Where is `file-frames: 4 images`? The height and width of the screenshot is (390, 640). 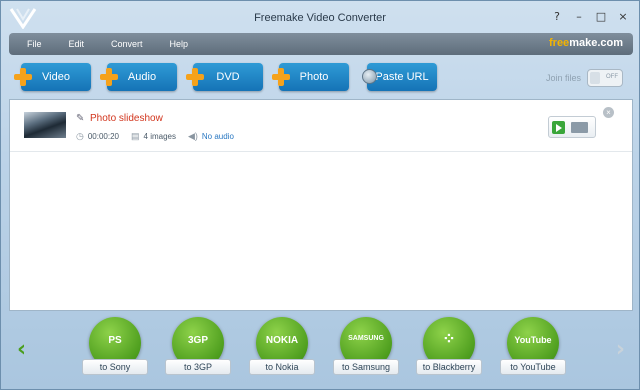
file-frames: 4 images is located at coordinates (159, 136).